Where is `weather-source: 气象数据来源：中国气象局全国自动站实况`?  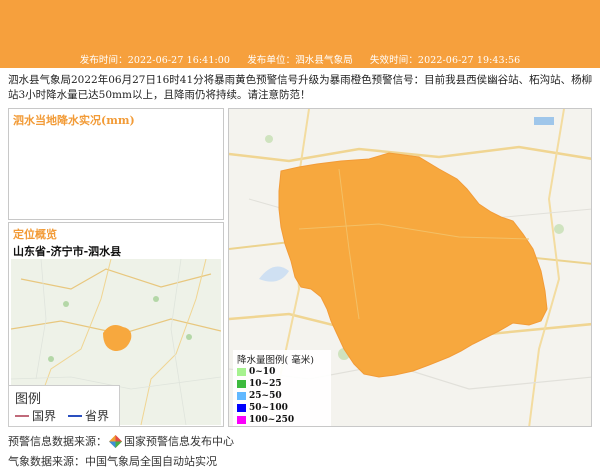
weather-source: 气象数据来源：中国气象局全国自动站实况 is located at coordinates (112, 461).